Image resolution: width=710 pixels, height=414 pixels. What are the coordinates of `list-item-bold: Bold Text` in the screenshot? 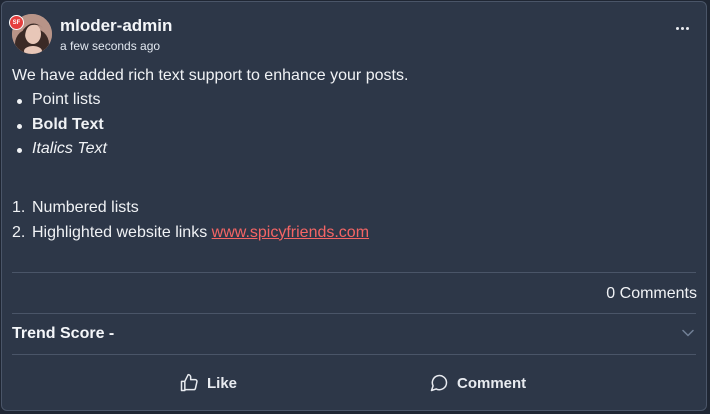 It's located at (354, 127).